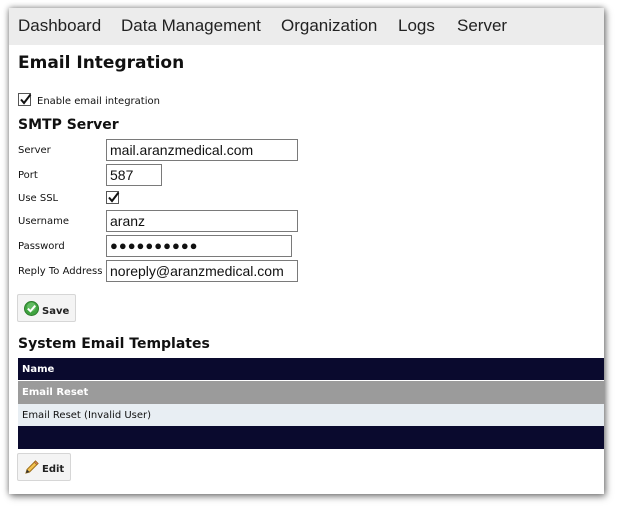 Image resolution: width=617 pixels, height=508 pixels. Describe the element at coordinates (59, 26) in the screenshot. I see `nav-dashboard: Dashboard` at that location.